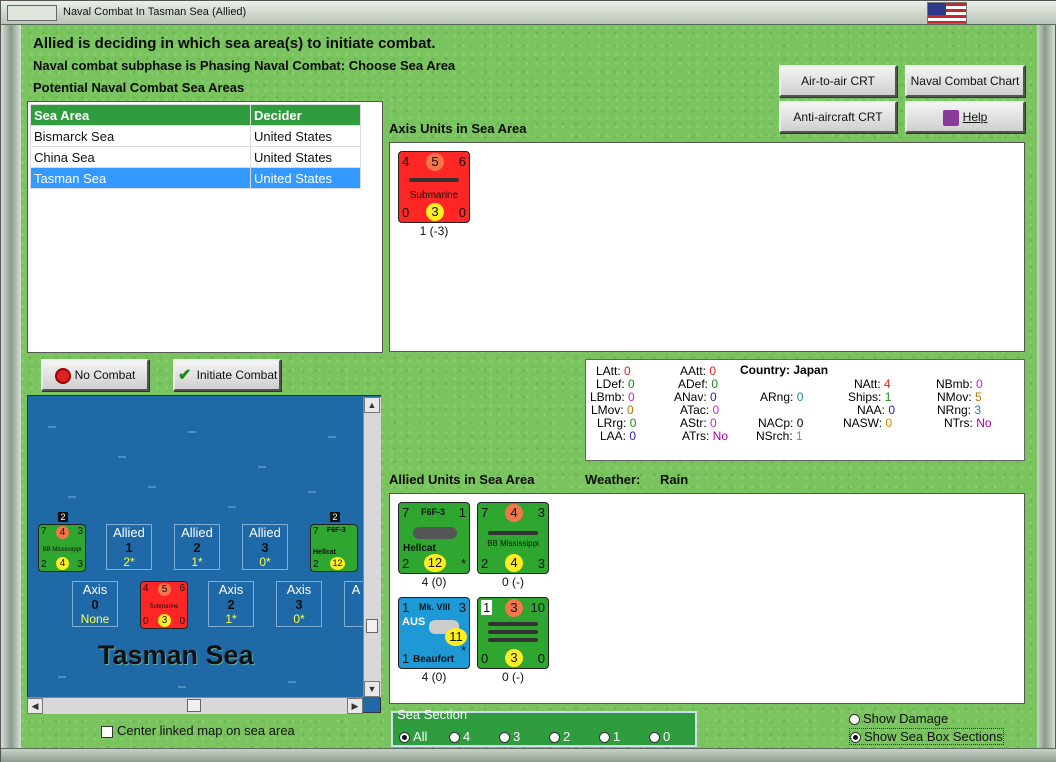  Describe the element at coordinates (434, 633) in the screenshot. I see `beaufort-counter: 1 Mk. VIII 3 AUS Beaufort 1 11 *` at that location.